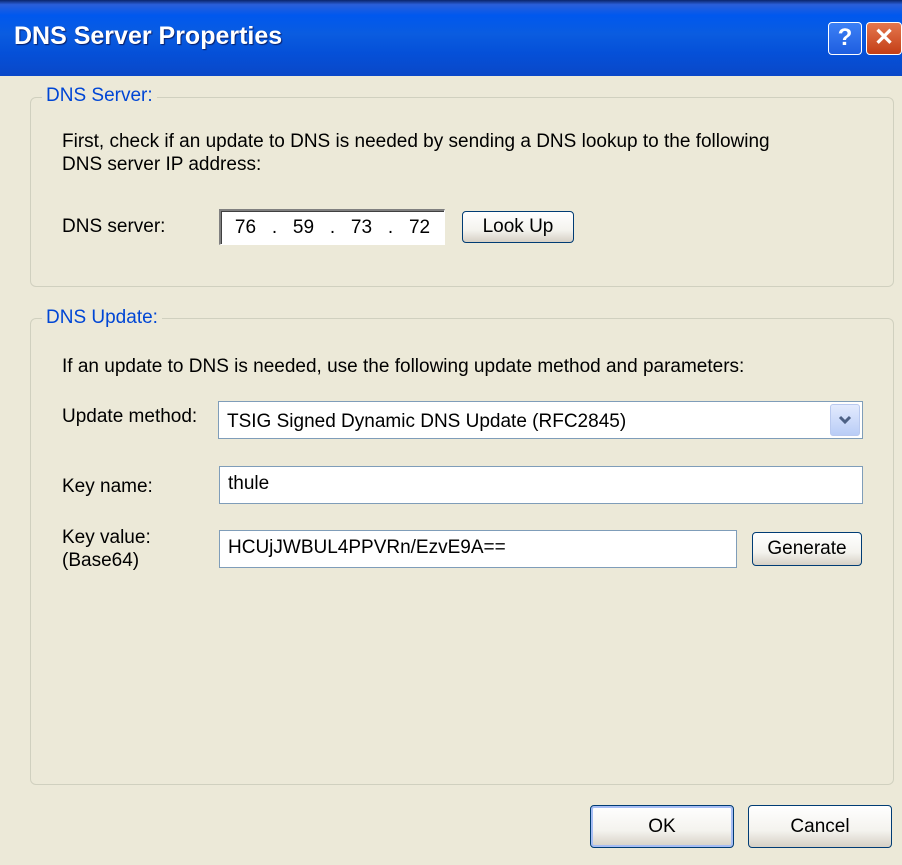  What do you see at coordinates (303, 228) in the screenshot?
I see `ip-octet-2: 59` at bounding box center [303, 228].